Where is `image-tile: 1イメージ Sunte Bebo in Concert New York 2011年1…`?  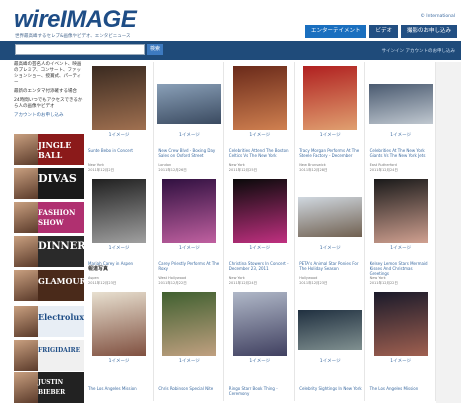
image-tile: 1イメージ Sunte Bebo in Concert New York 2011年1… is located at coordinates (119, 118).